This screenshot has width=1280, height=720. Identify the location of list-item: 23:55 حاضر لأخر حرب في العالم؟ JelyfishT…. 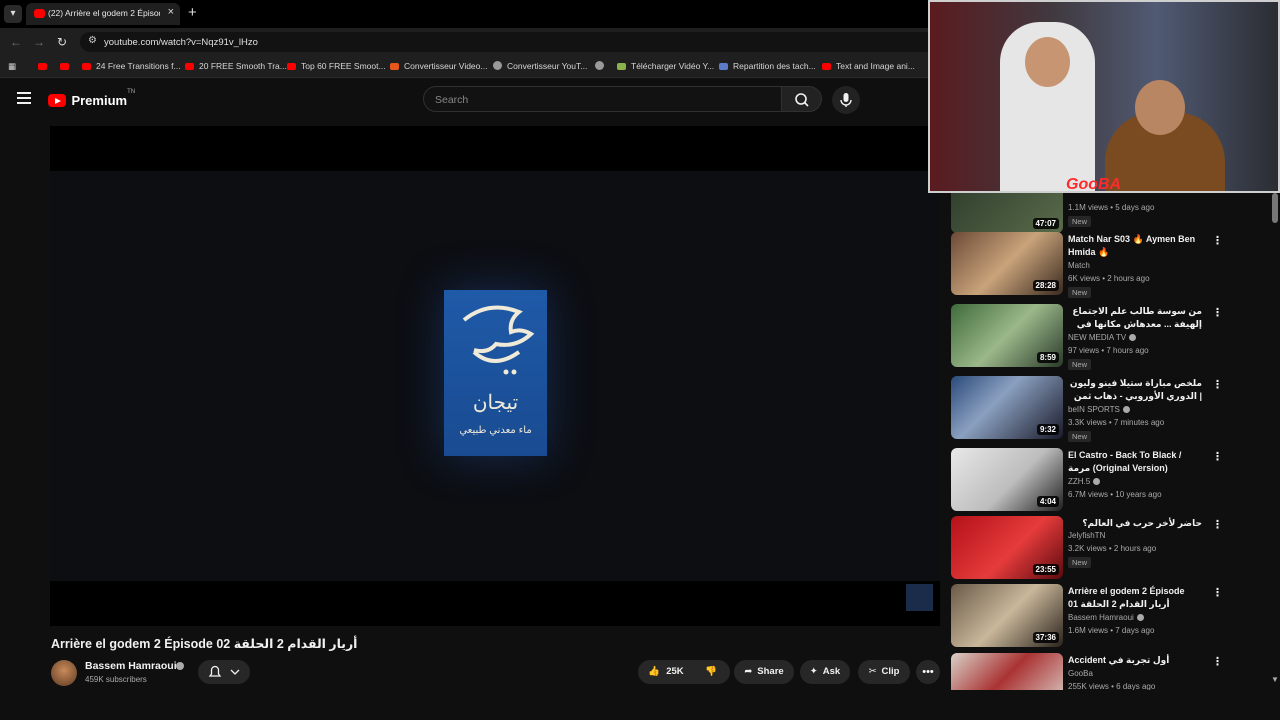
(1110, 552).